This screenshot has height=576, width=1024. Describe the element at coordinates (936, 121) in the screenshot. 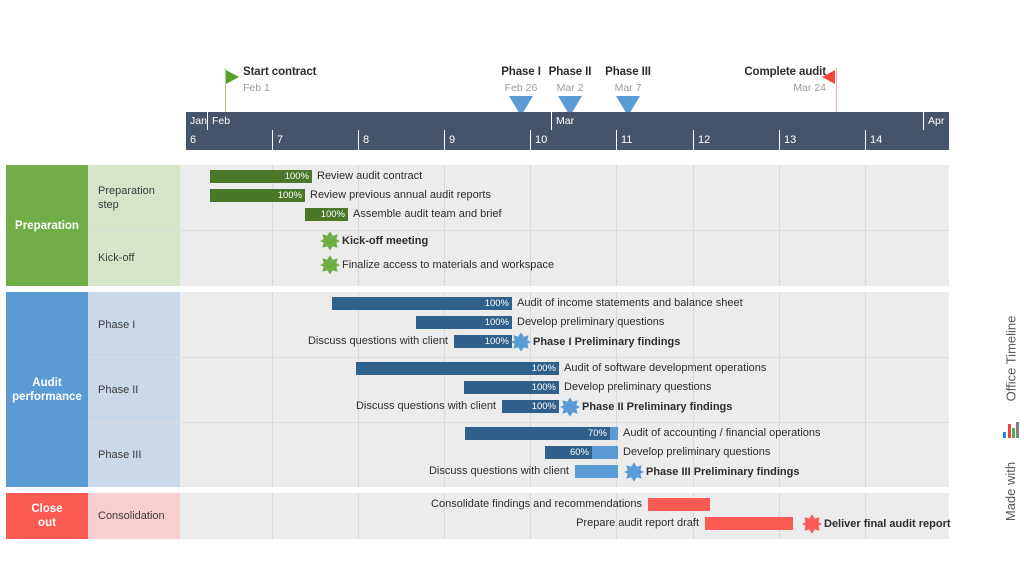

I see `axis-month-apr: Apr` at that location.